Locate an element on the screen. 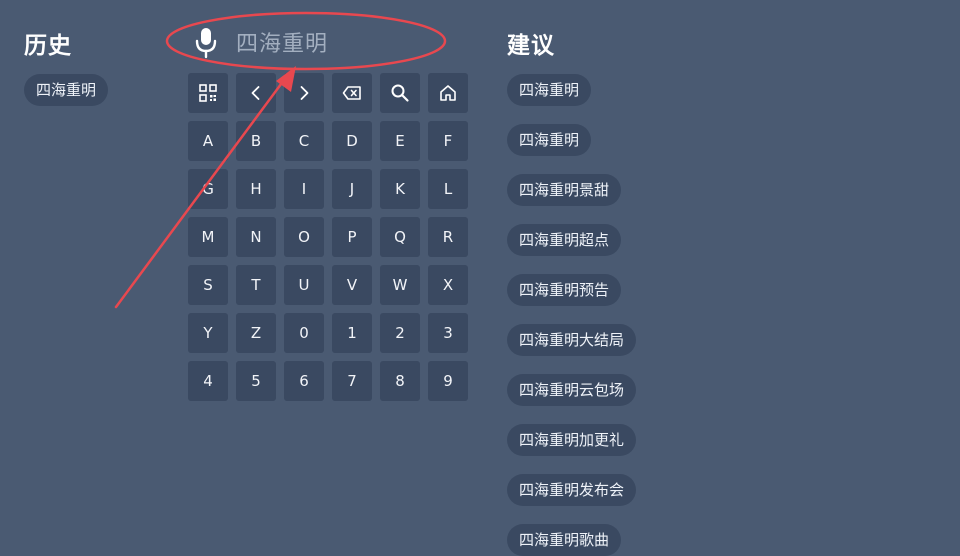  qr-code-icon is located at coordinates (208, 93).